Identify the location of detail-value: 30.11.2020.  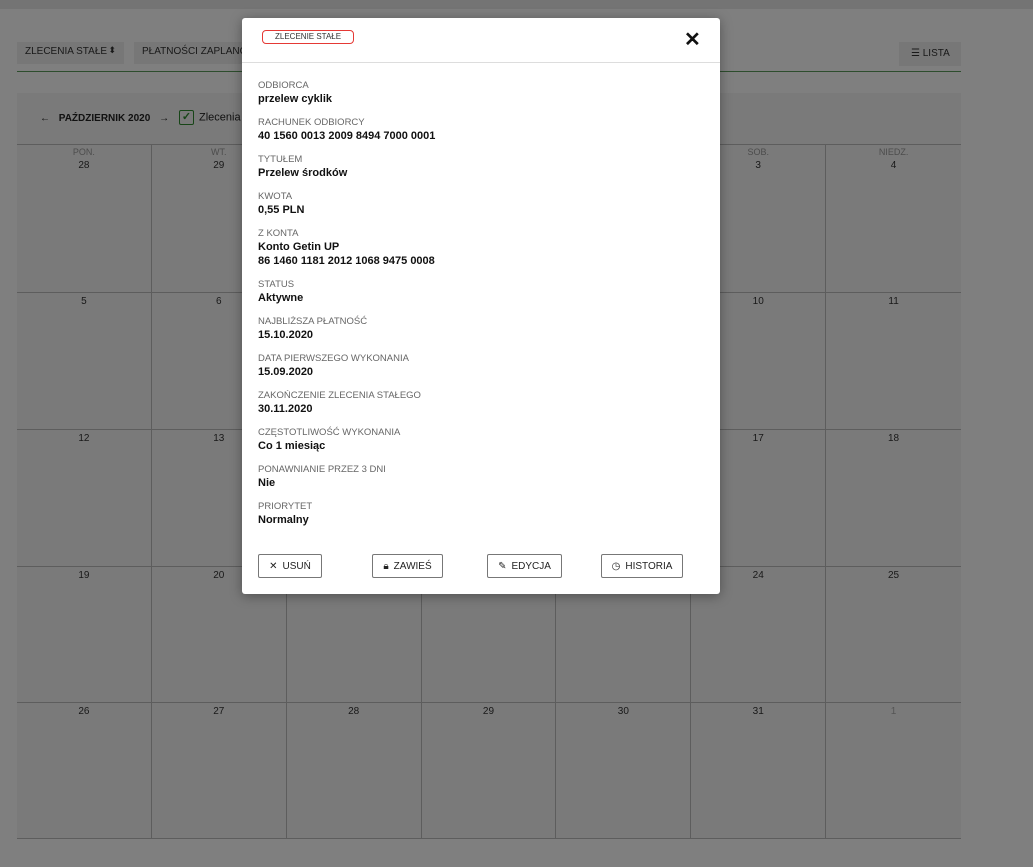
(285, 409).